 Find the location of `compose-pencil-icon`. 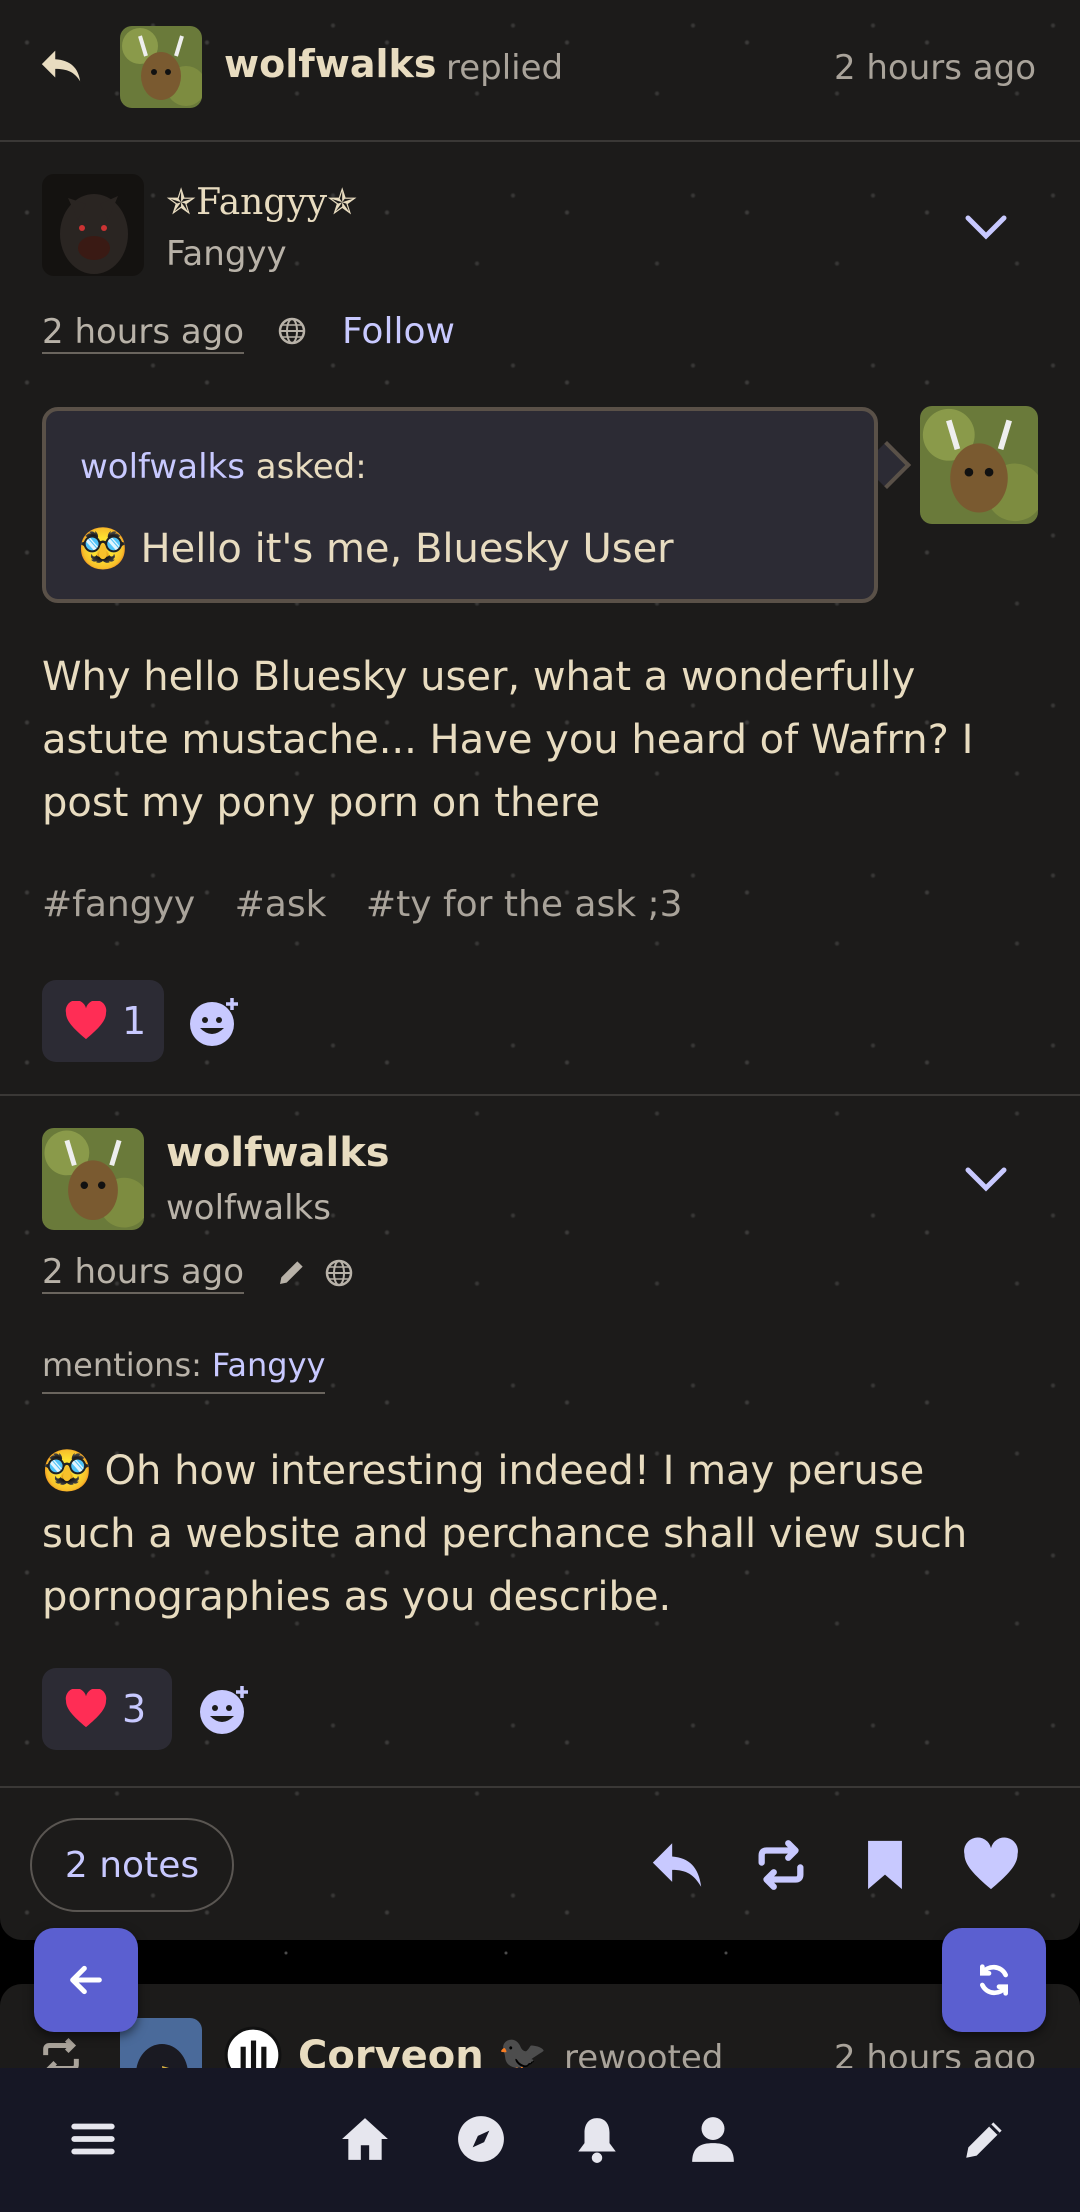

compose-pencil-icon is located at coordinates (985, 2139).